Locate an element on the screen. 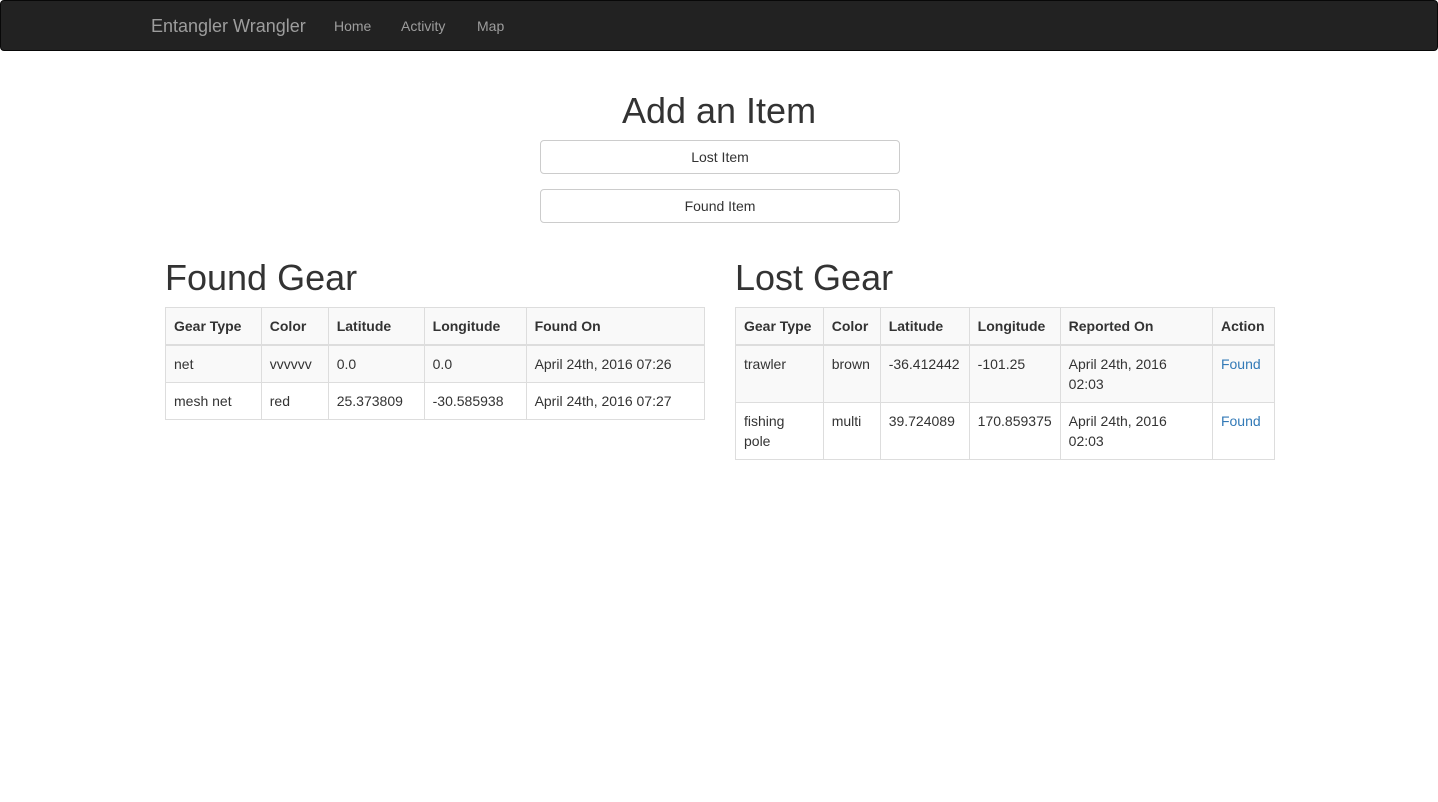 This screenshot has height=802, width=1438. found-item-button: Found Item is located at coordinates (720, 206).